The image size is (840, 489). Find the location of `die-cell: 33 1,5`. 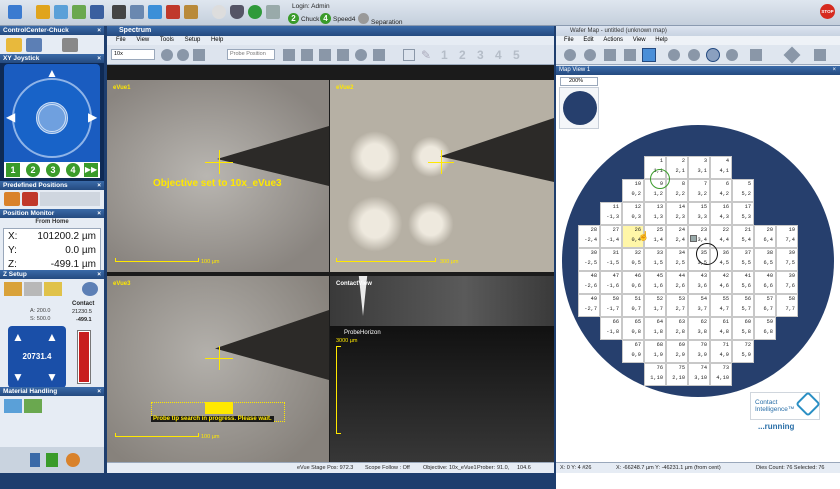

die-cell: 33 1,5 is located at coordinates (655, 259).